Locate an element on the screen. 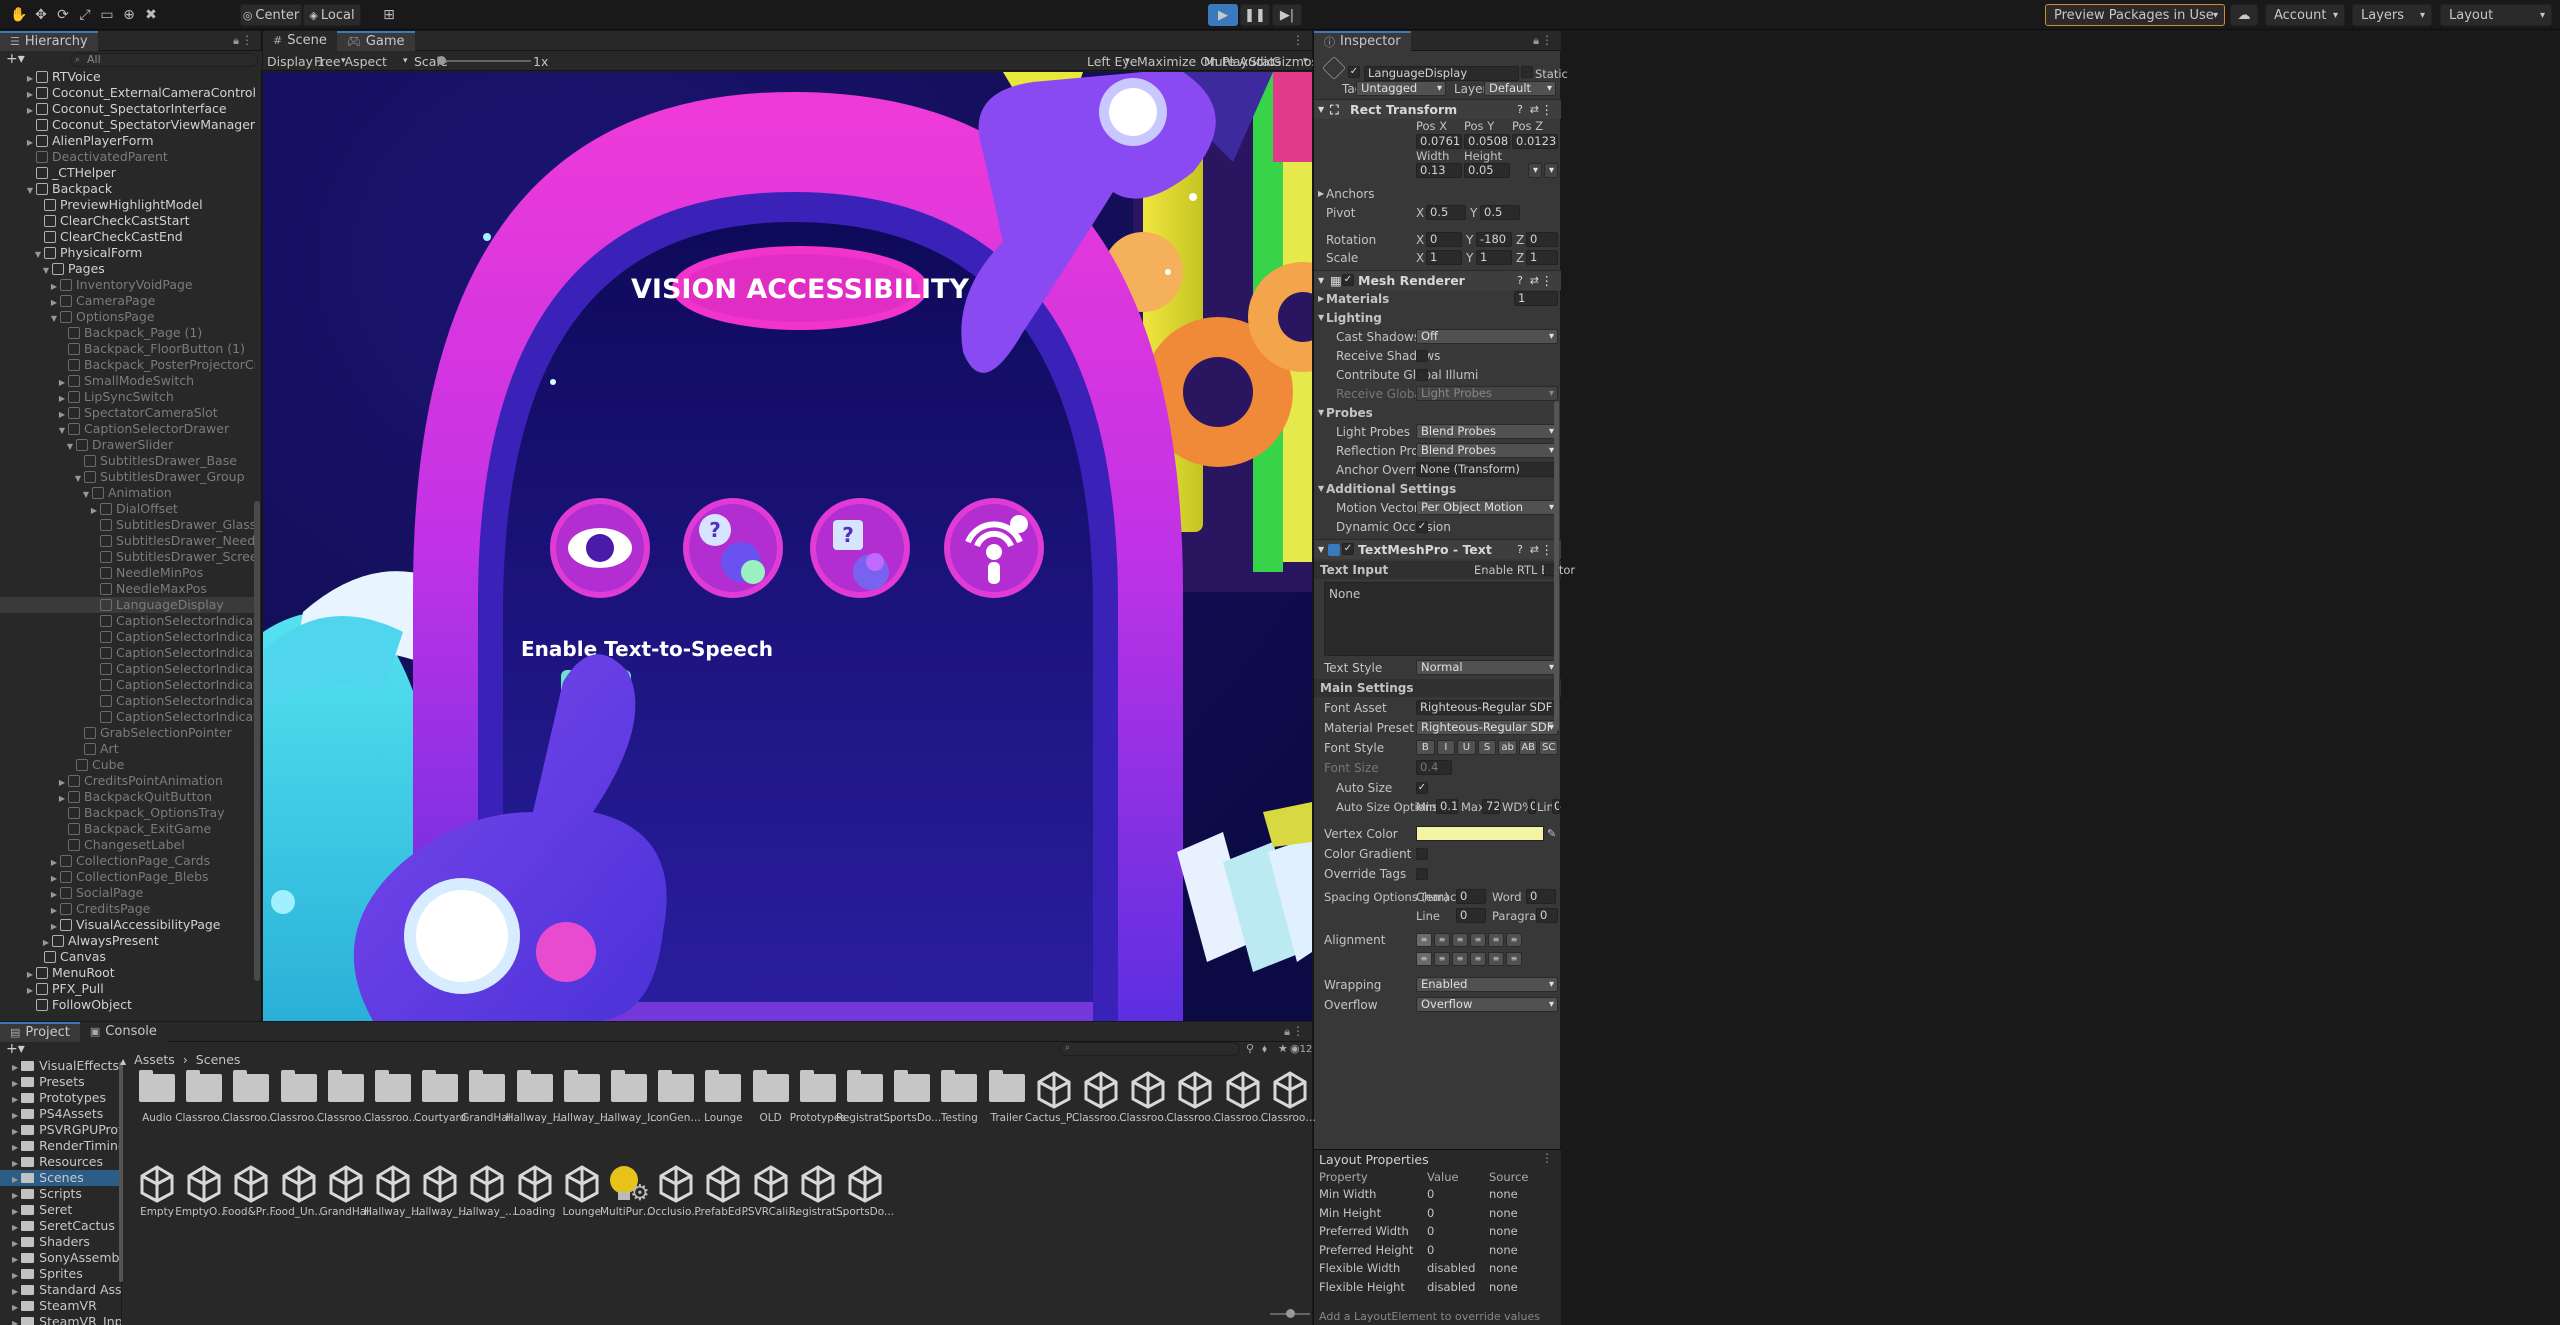 The width and height of the screenshot is (2560, 1325). tag-dropdown: Untagged is located at coordinates (1401, 88).